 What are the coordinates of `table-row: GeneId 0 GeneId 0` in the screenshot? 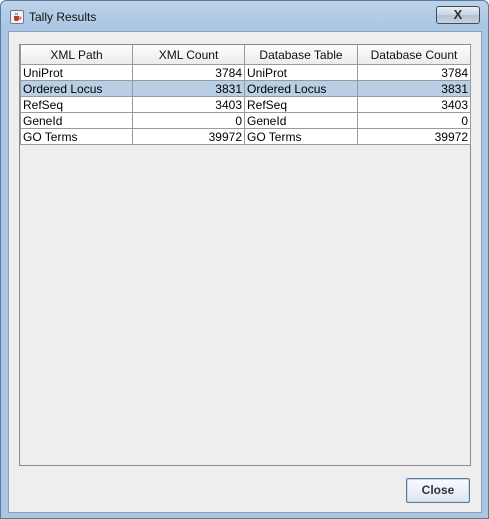 It's located at (245, 120).